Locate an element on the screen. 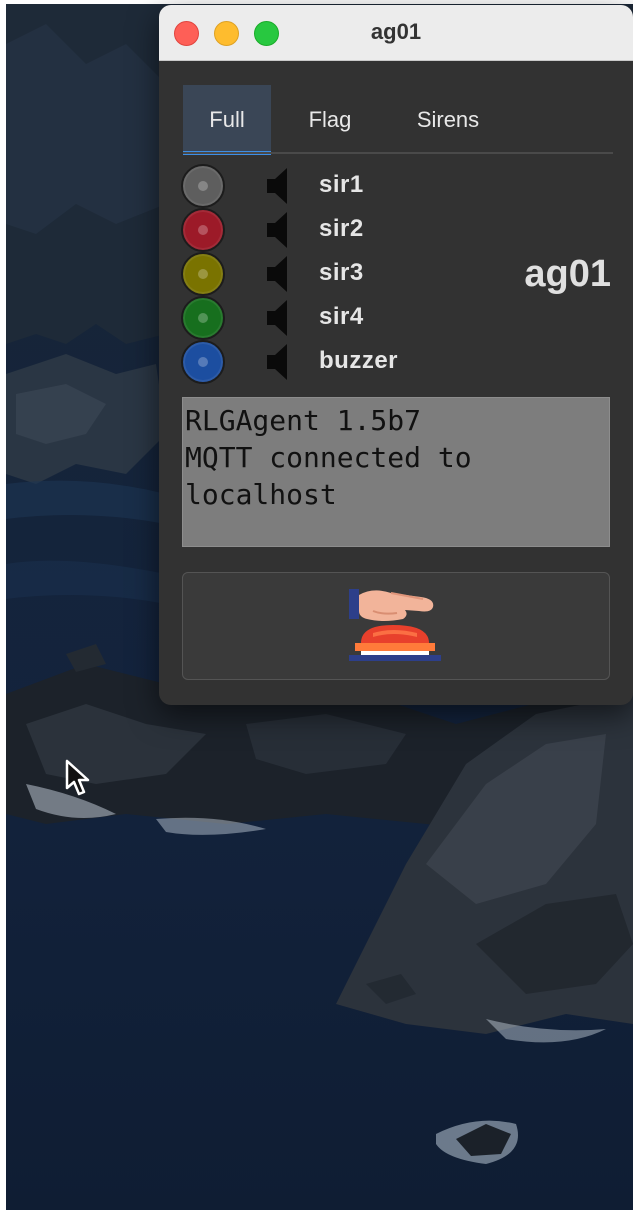 This screenshot has height=1214, width=633. window-title: ag01 is located at coordinates (396, 31).